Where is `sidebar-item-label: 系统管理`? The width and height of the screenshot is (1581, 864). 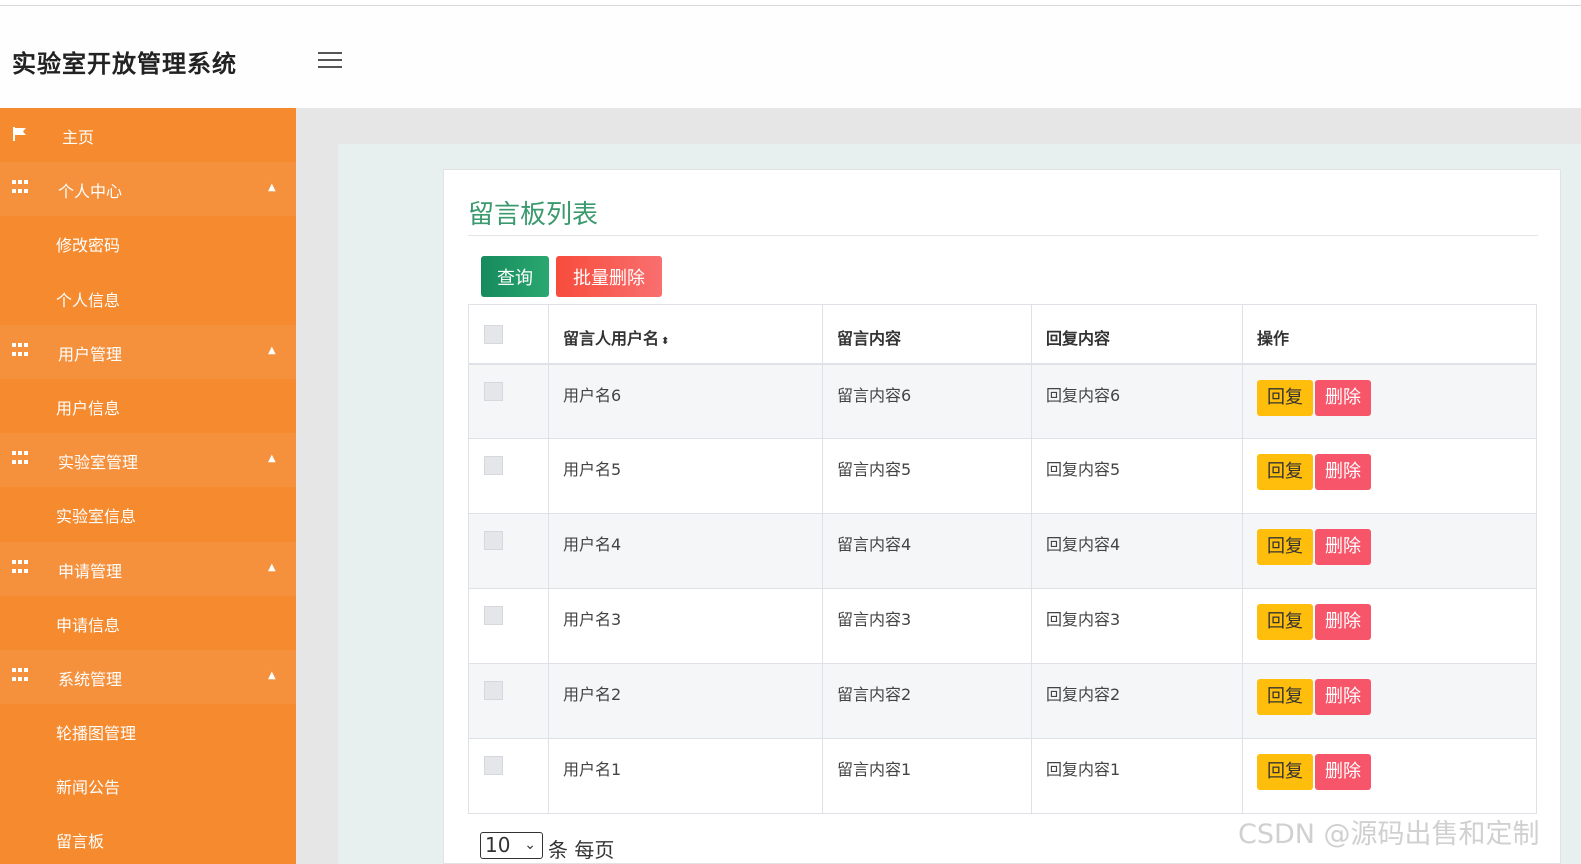
sidebar-item-label: 系统管理 is located at coordinates (90, 679).